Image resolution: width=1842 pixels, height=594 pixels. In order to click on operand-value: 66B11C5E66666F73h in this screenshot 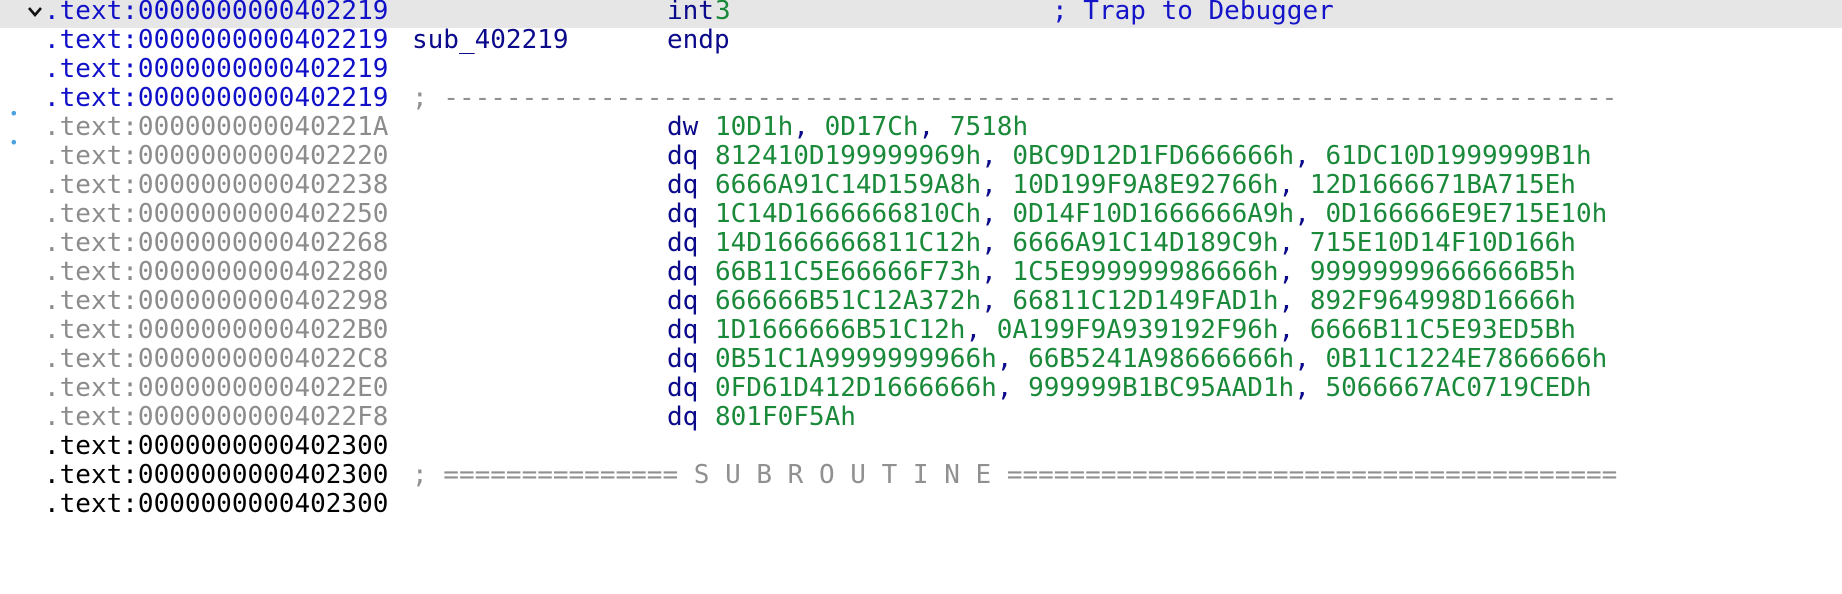, I will do `click(848, 272)`.